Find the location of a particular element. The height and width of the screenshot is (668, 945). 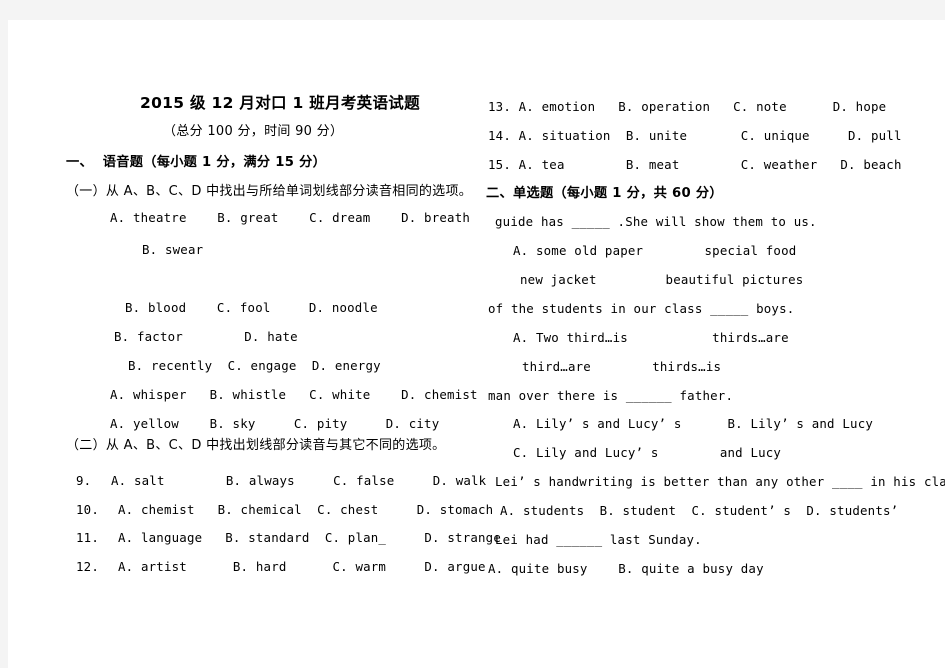

question-options: new jacket beautiful pictures is located at coordinates (662, 279).